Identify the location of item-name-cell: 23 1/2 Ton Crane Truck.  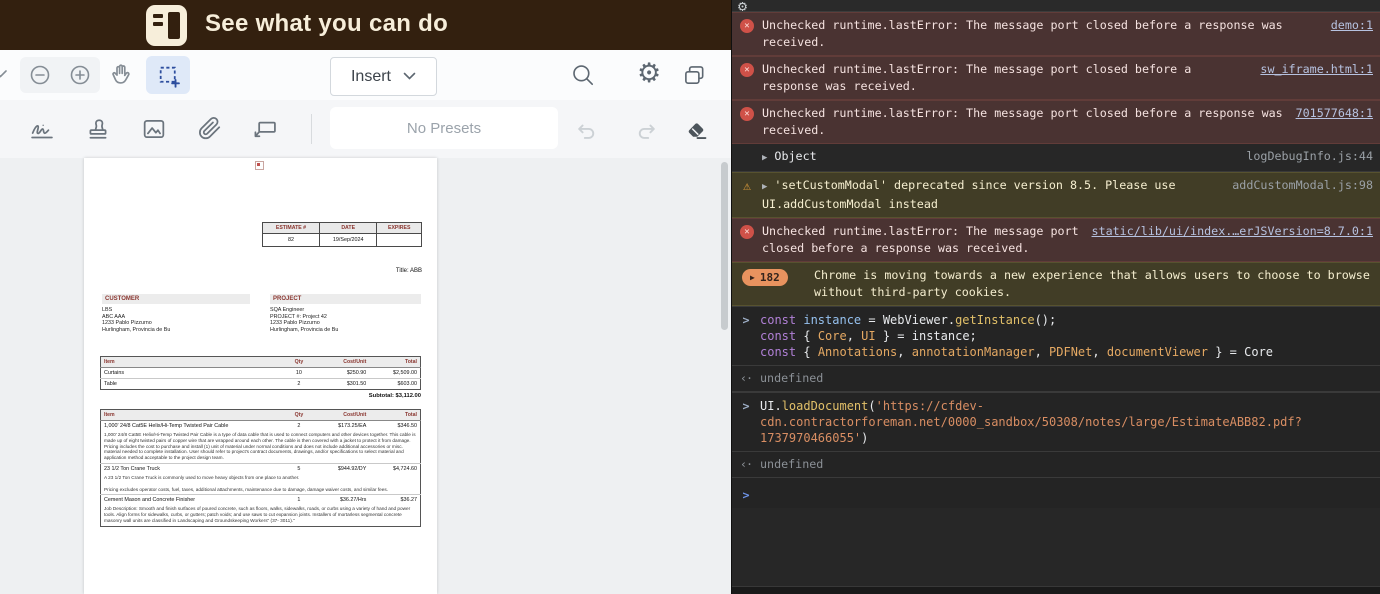
(190, 468).